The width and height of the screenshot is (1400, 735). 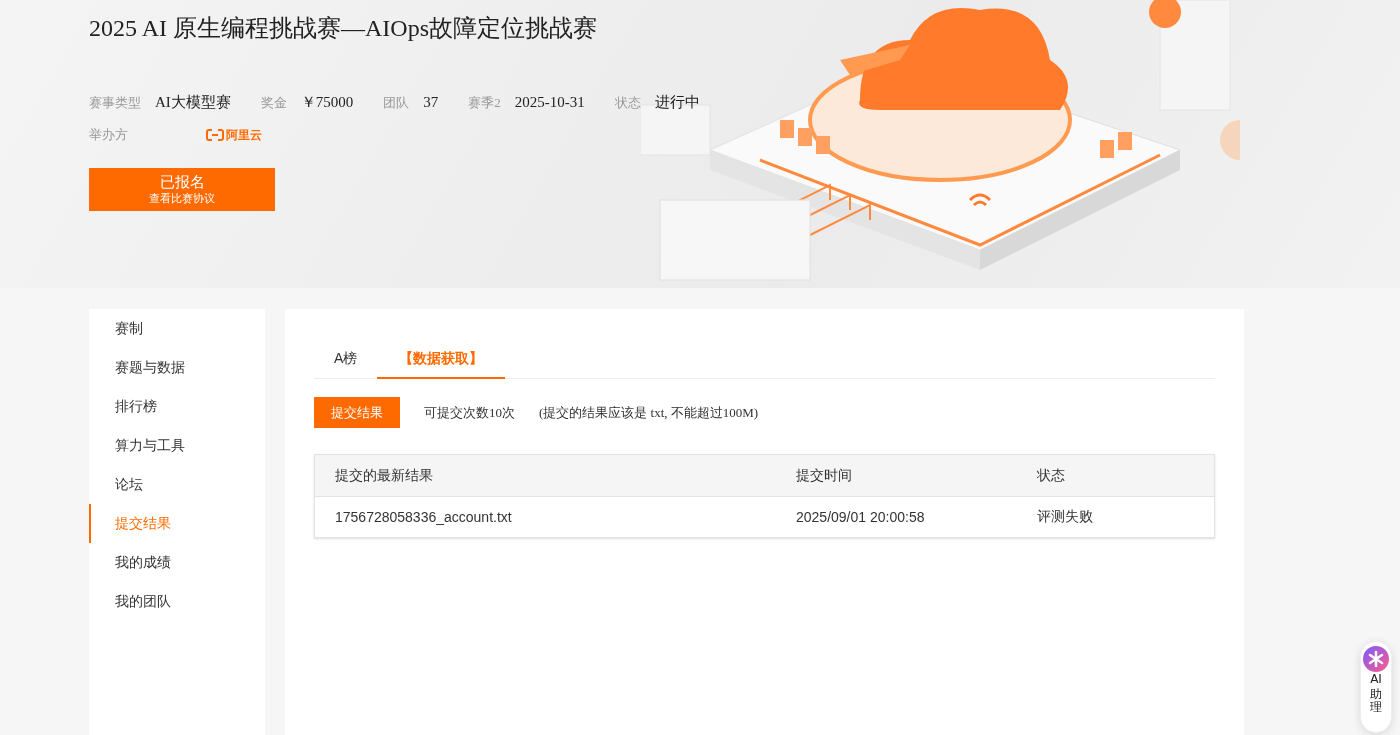 What do you see at coordinates (177, 367) in the screenshot?
I see `sidebar-item: 赛题与数据` at bounding box center [177, 367].